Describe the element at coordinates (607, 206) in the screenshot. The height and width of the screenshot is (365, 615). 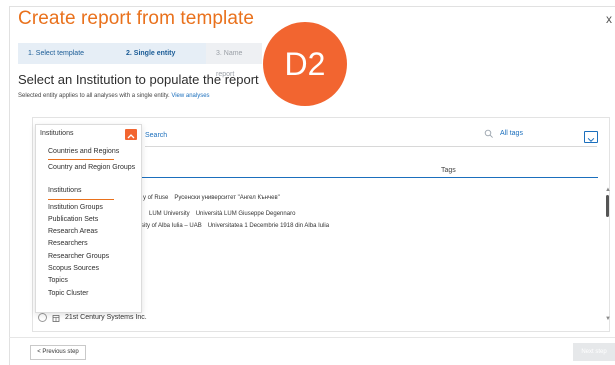
I see `scrollbar-thumb` at that location.